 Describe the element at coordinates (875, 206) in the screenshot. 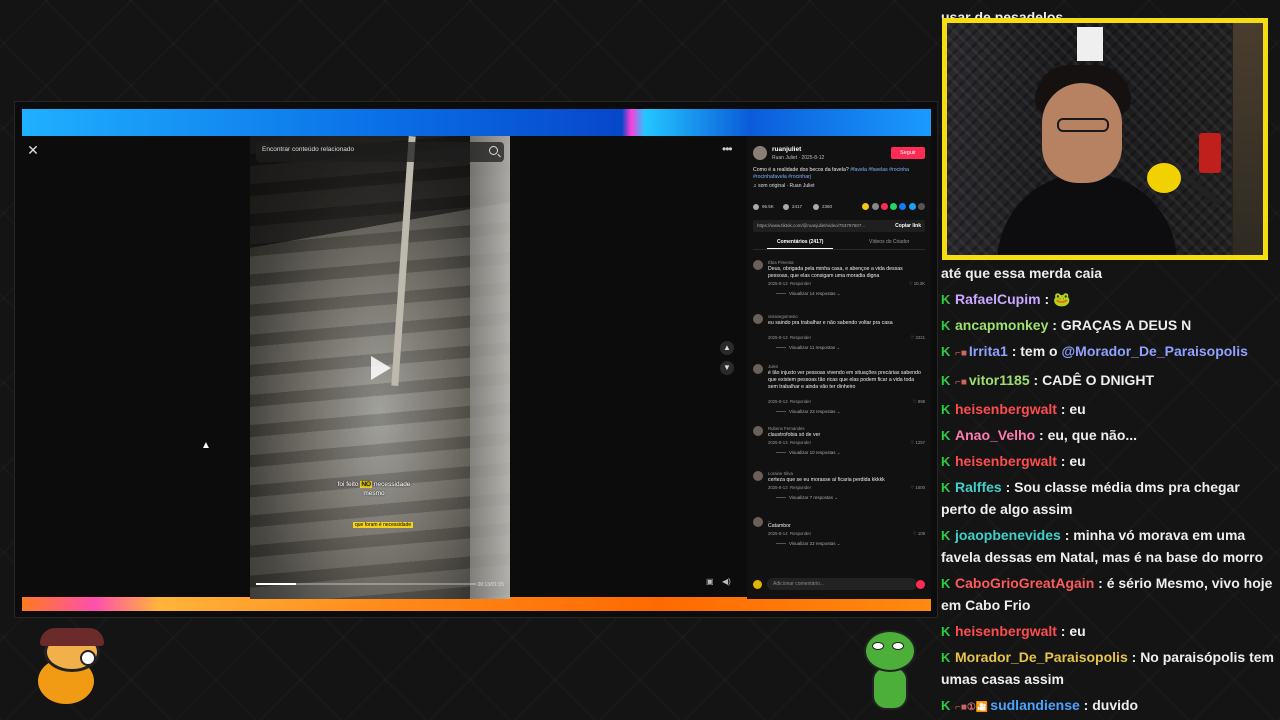

I see `embed-share-icon` at that location.